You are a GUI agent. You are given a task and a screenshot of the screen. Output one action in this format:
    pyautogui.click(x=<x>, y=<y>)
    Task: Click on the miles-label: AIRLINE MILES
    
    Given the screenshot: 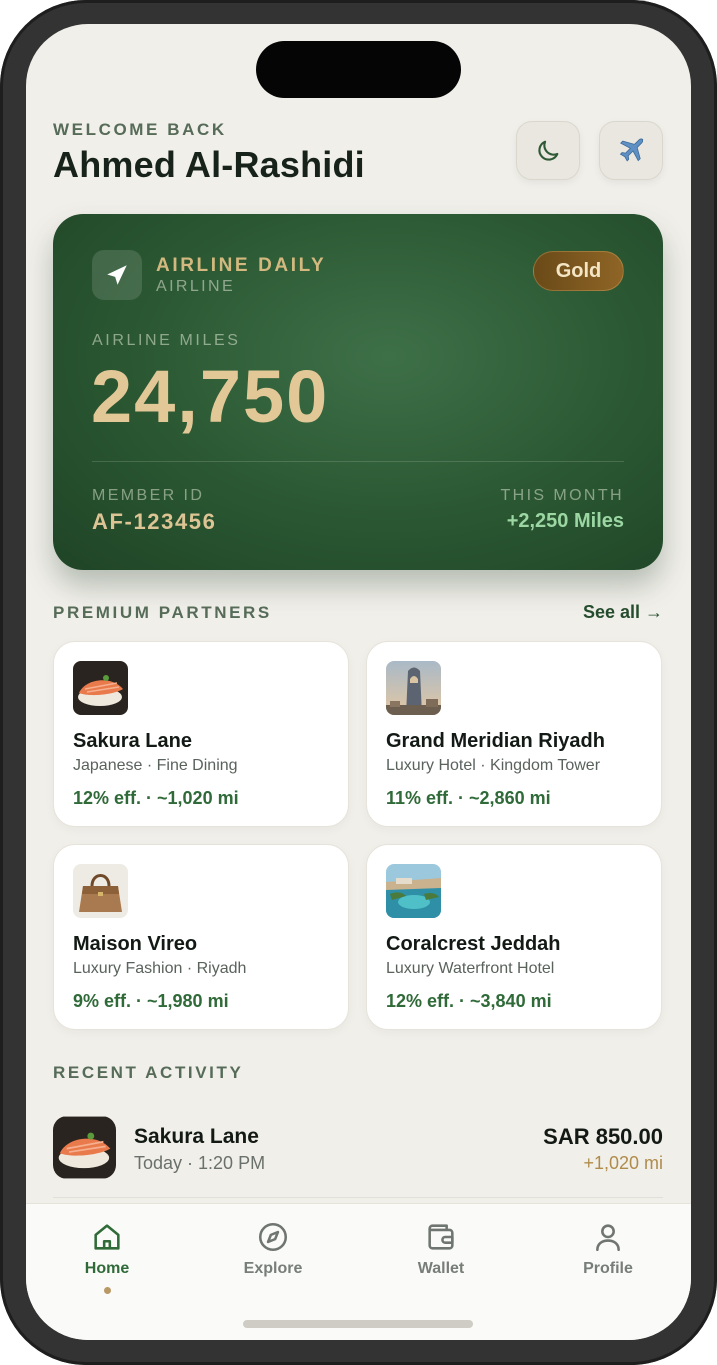 What is the action you would take?
    pyautogui.click(x=166, y=340)
    